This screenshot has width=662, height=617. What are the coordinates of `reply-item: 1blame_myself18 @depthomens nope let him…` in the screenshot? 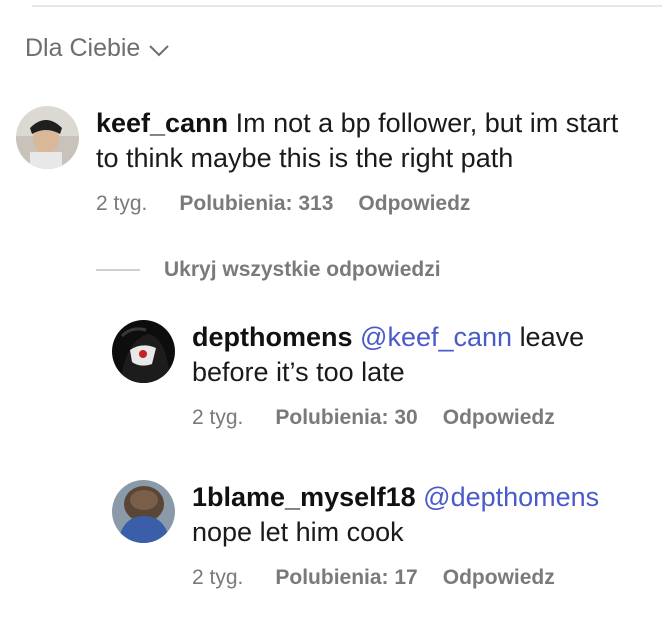 It's located at (377, 535).